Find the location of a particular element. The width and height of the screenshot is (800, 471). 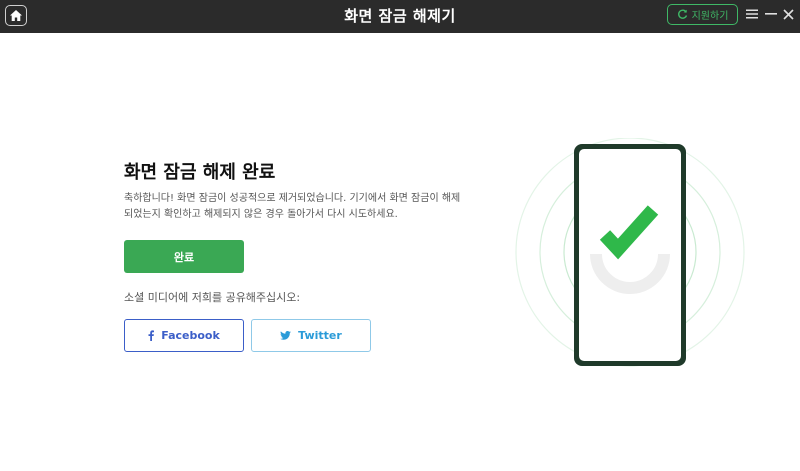

menu-icon is located at coordinates (752, 14).